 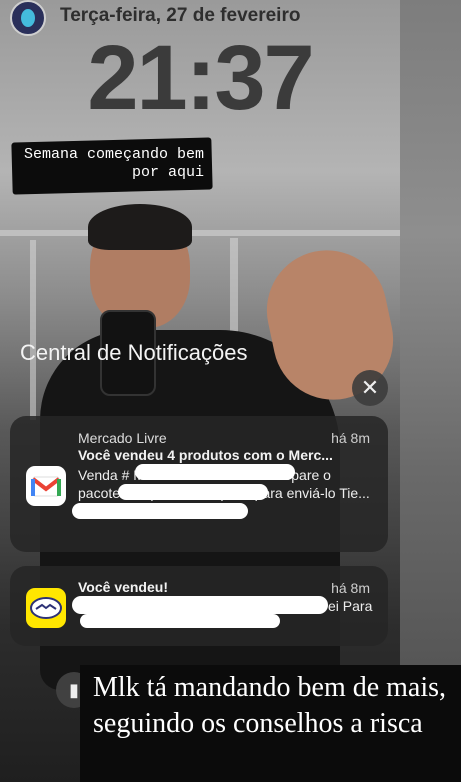 I want to click on lockscreen-time: 21:37, so click(x=200, y=78).